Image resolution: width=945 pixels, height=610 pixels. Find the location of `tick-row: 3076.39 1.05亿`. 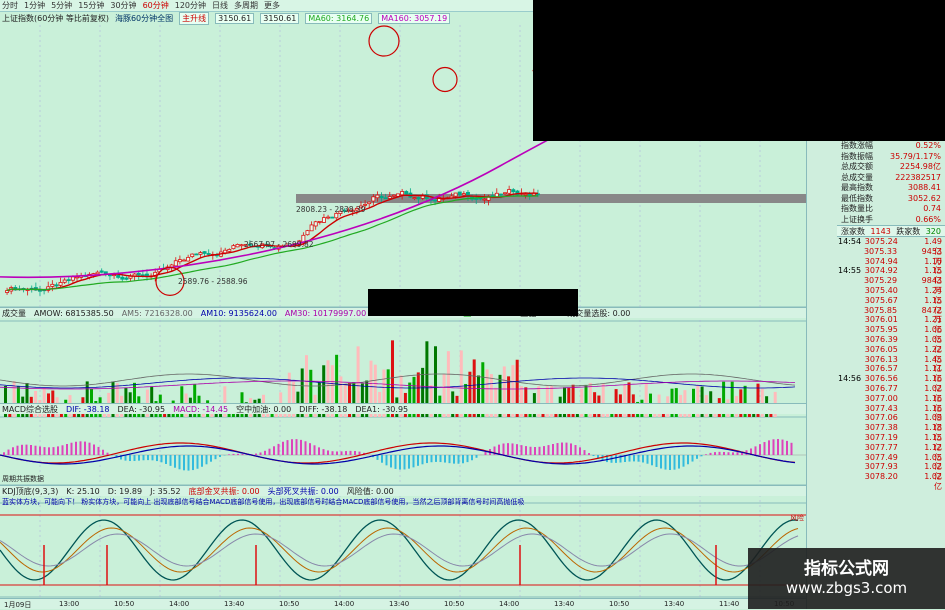

tick-row: 3076.39 1.05亿 is located at coordinates (890, 344).